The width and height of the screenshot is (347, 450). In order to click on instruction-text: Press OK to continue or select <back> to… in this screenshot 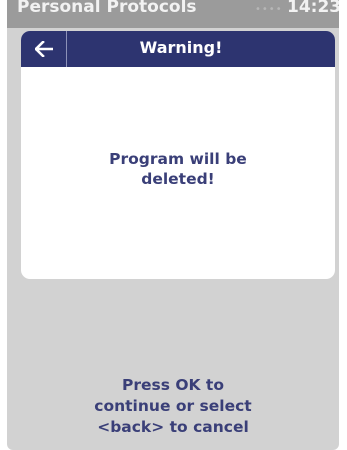, I will do `click(173, 406)`.